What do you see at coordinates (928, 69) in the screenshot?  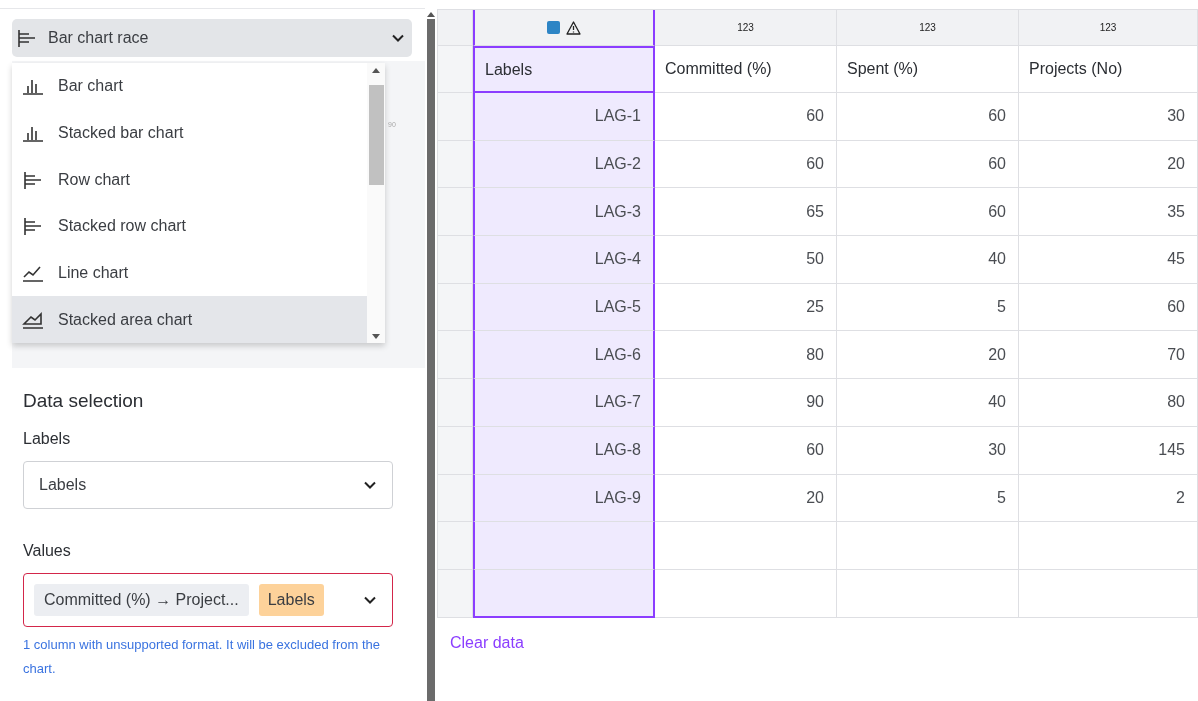 I see `column-header-cell: Spent (%)` at bounding box center [928, 69].